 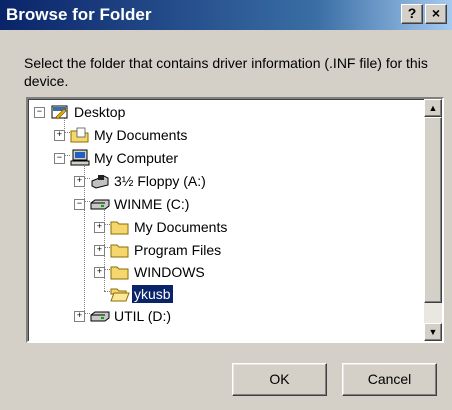 I want to click on tree-item-label: WINDOWS, so click(x=169, y=272).